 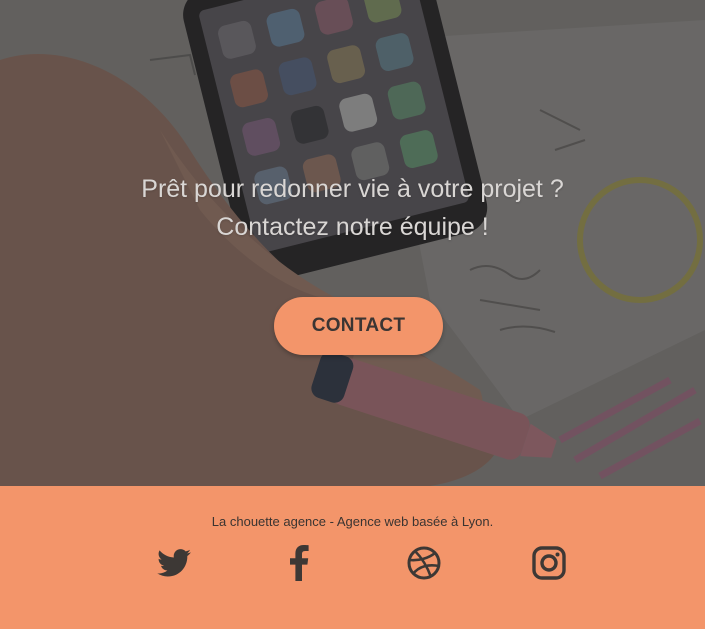 What do you see at coordinates (424, 563) in the screenshot?
I see `dribbble-icon` at bounding box center [424, 563].